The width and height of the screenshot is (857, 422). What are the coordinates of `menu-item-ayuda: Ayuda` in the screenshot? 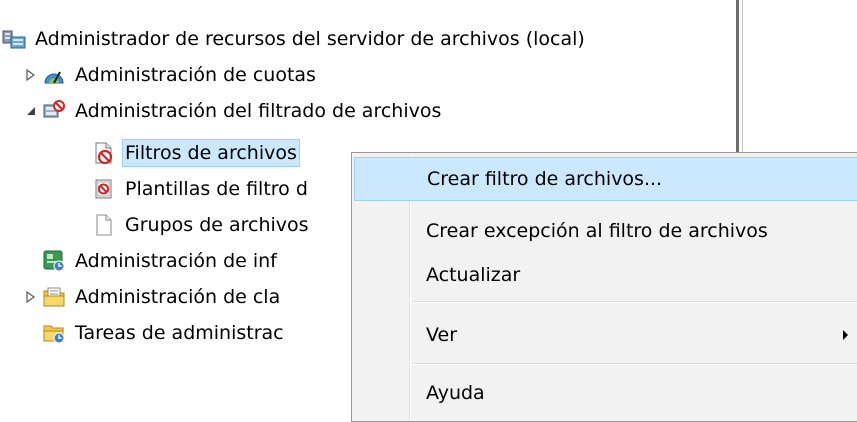 It's located at (605, 393).